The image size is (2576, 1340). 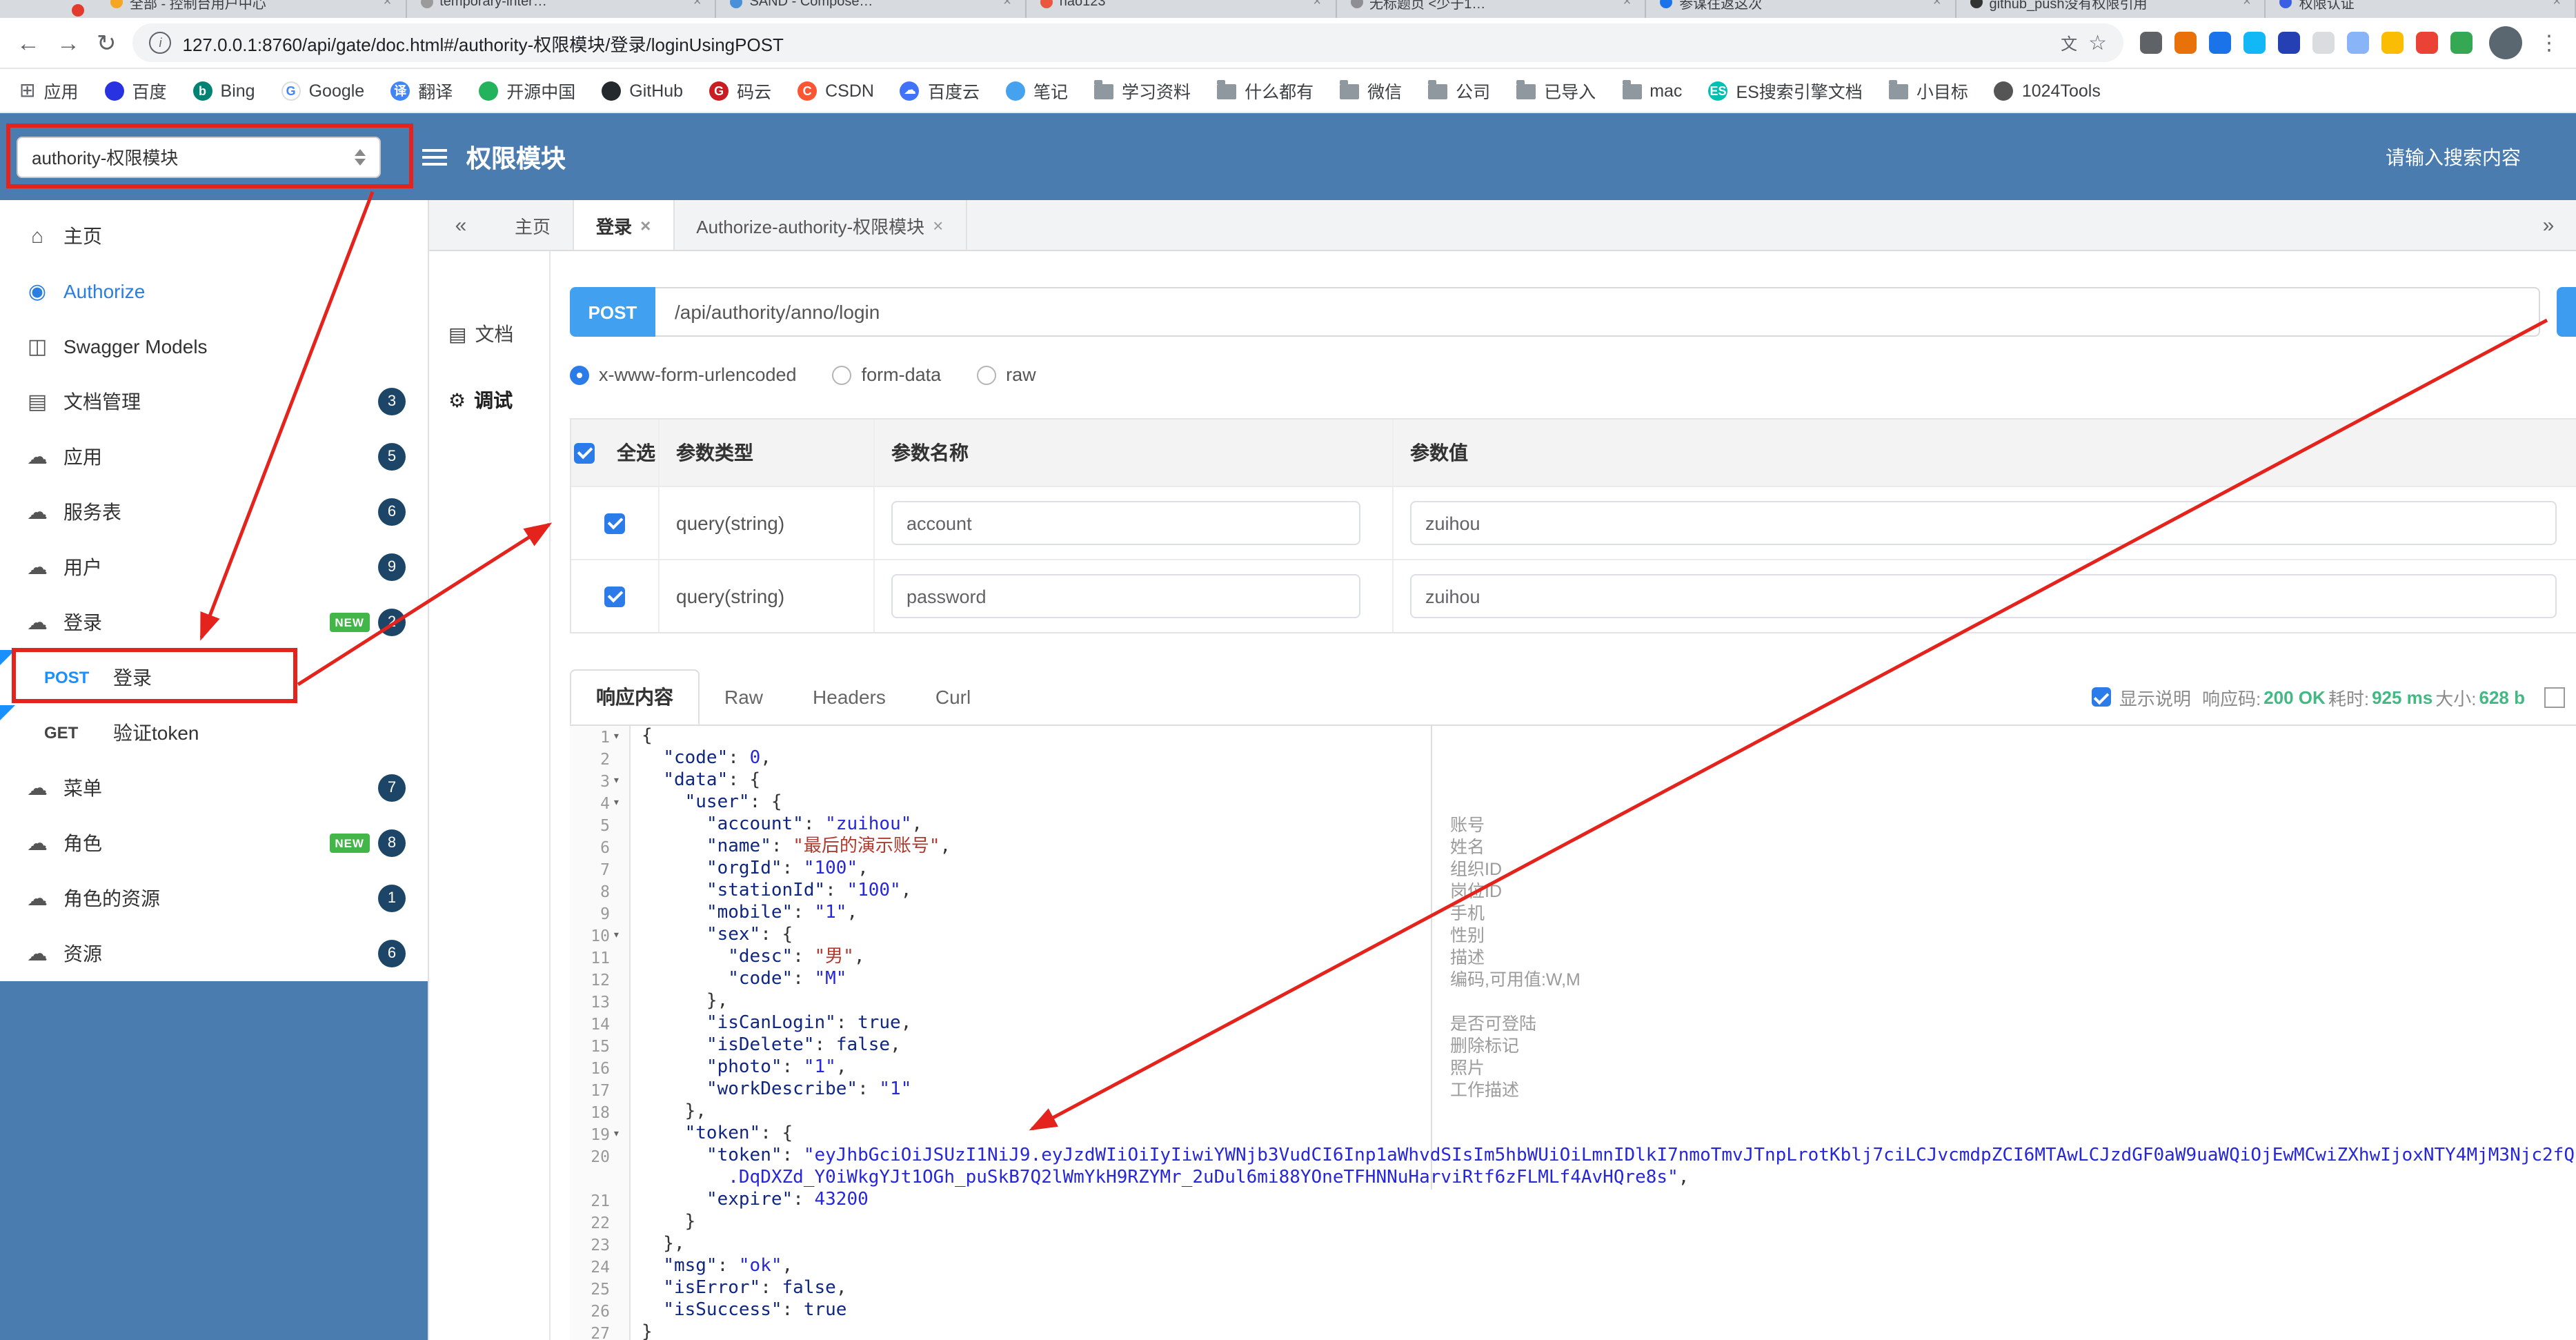 I want to click on document-tab: 主页, so click(x=534, y=225).